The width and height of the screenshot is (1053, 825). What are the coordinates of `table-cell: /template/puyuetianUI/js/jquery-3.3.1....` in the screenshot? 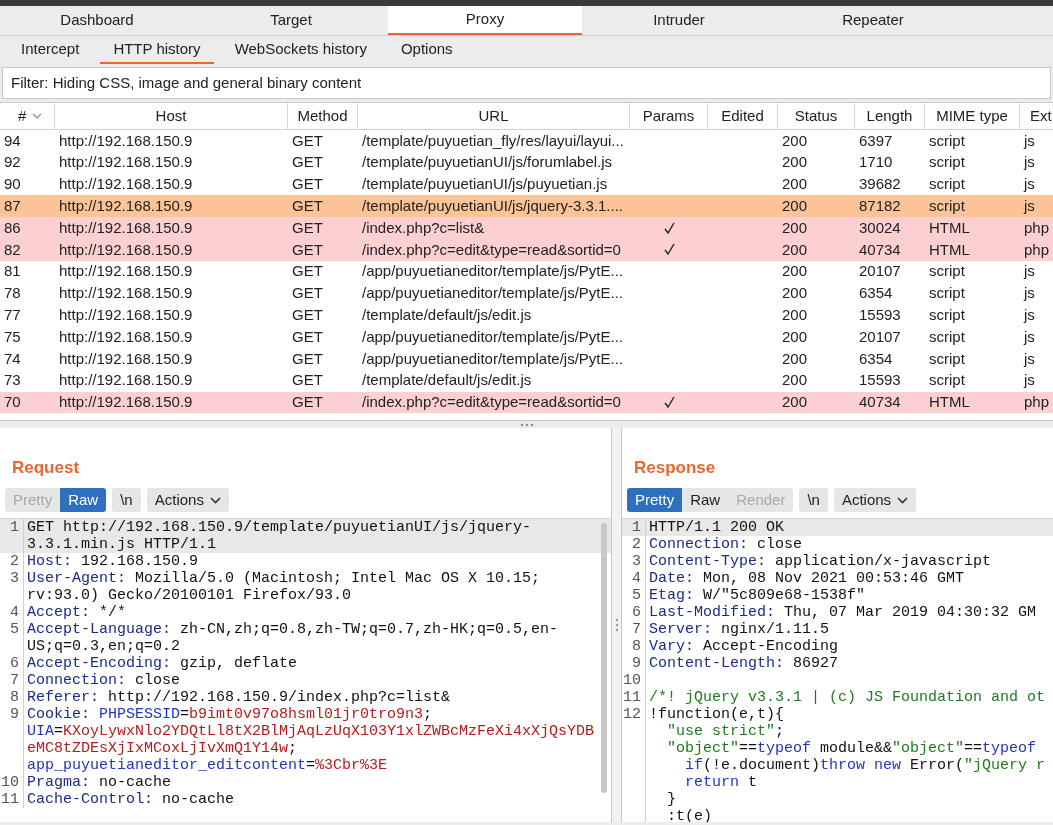 It's located at (492, 206).